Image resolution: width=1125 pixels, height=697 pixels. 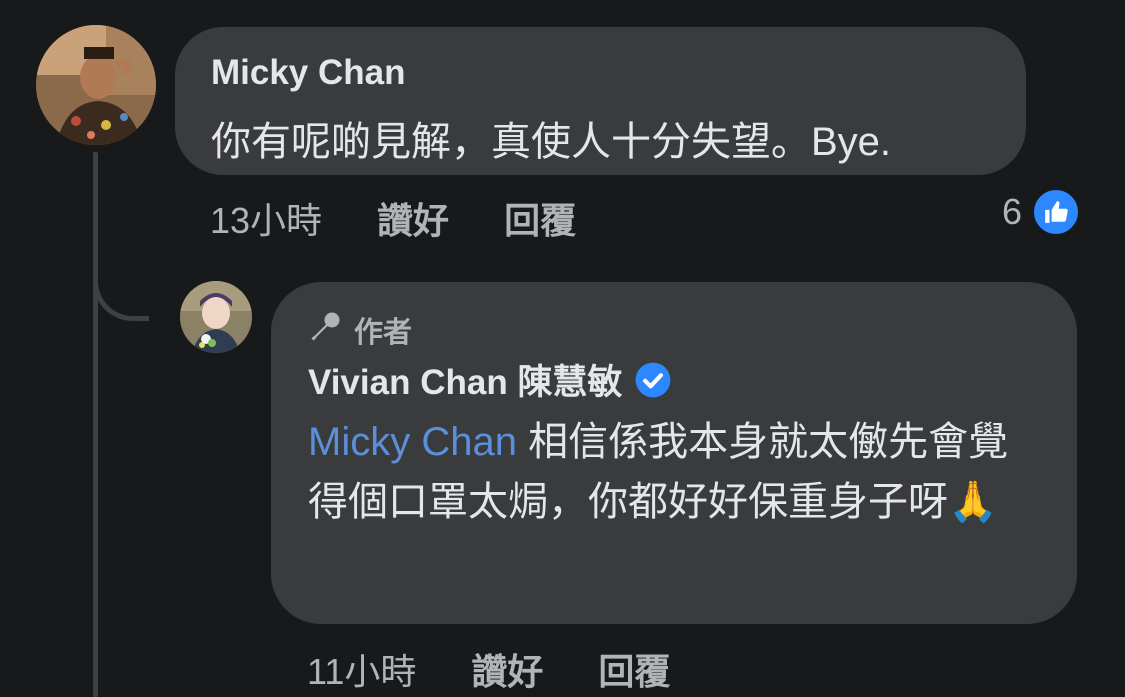 What do you see at coordinates (973, 502) in the screenshot?
I see `folded-hands-emoji: 🙏` at bounding box center [973, 502].